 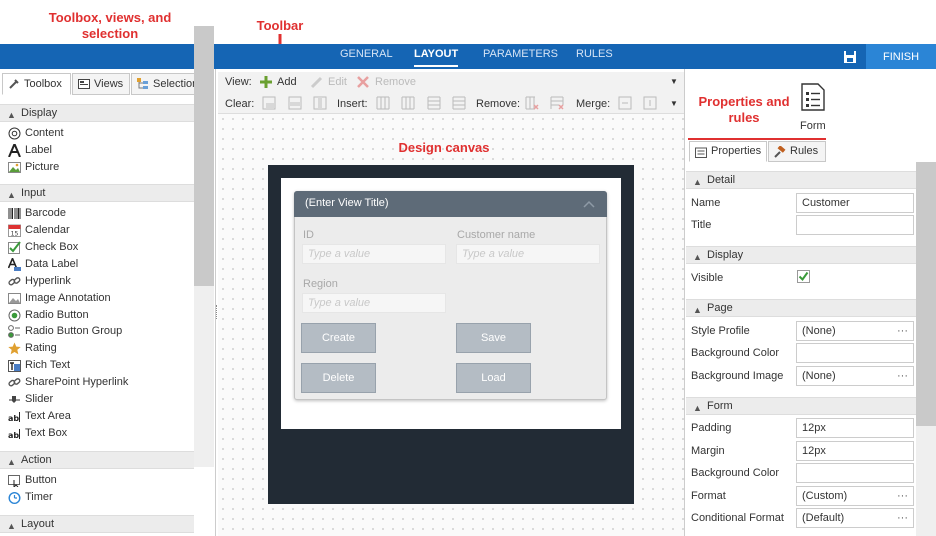 I want to click on tab-general: GENERAL, so click(x=366, y=56).